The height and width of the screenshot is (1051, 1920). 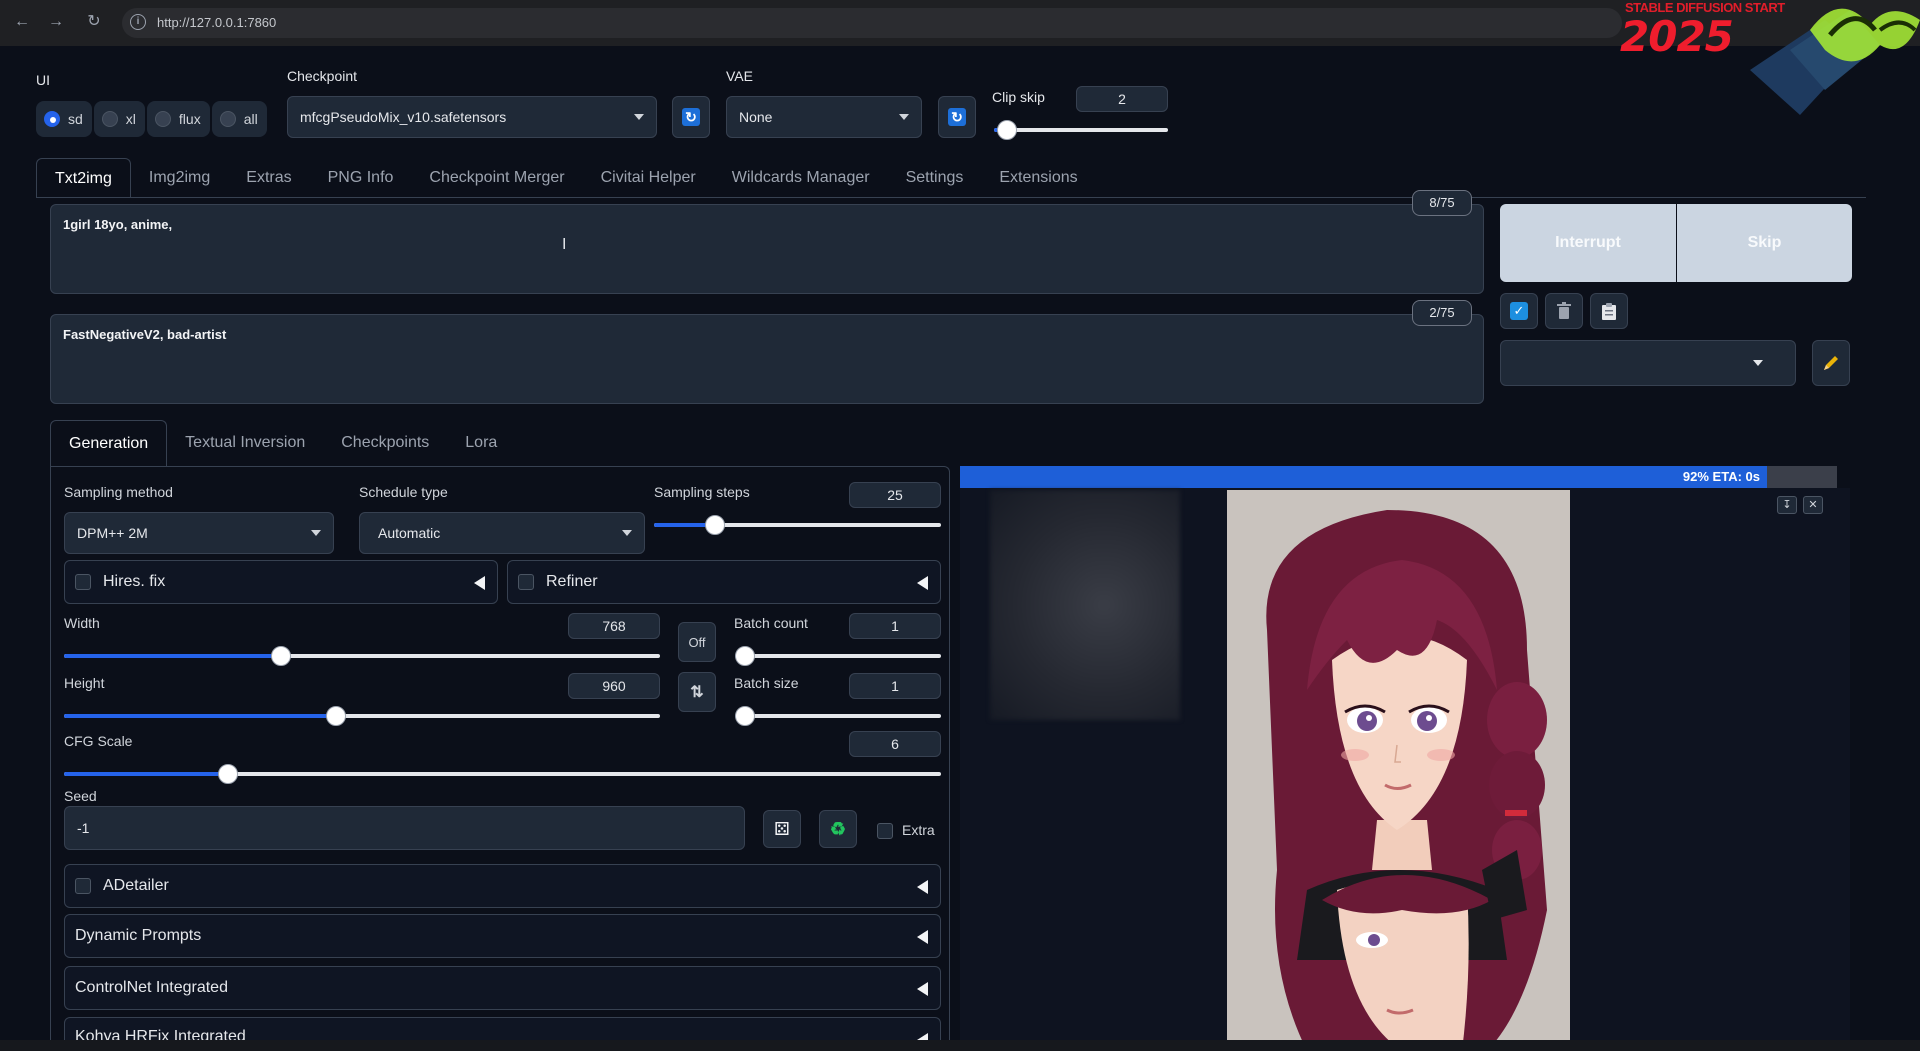 I want to click on controlnet-accordion: ControlNet Integrated, so click(x=502, y=988).